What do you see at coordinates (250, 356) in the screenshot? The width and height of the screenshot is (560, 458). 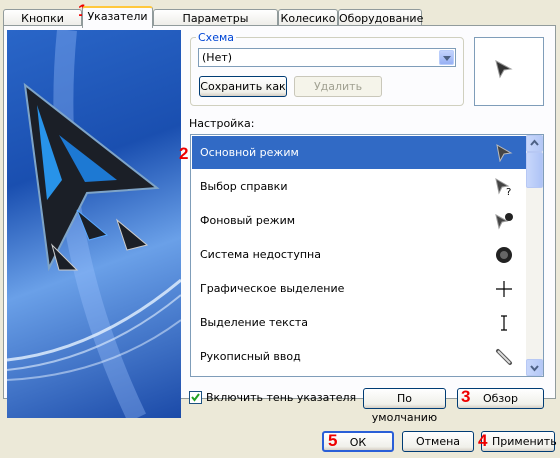 I see `list-item-label: Рукописный ввод` at bounding box center [250, 356].